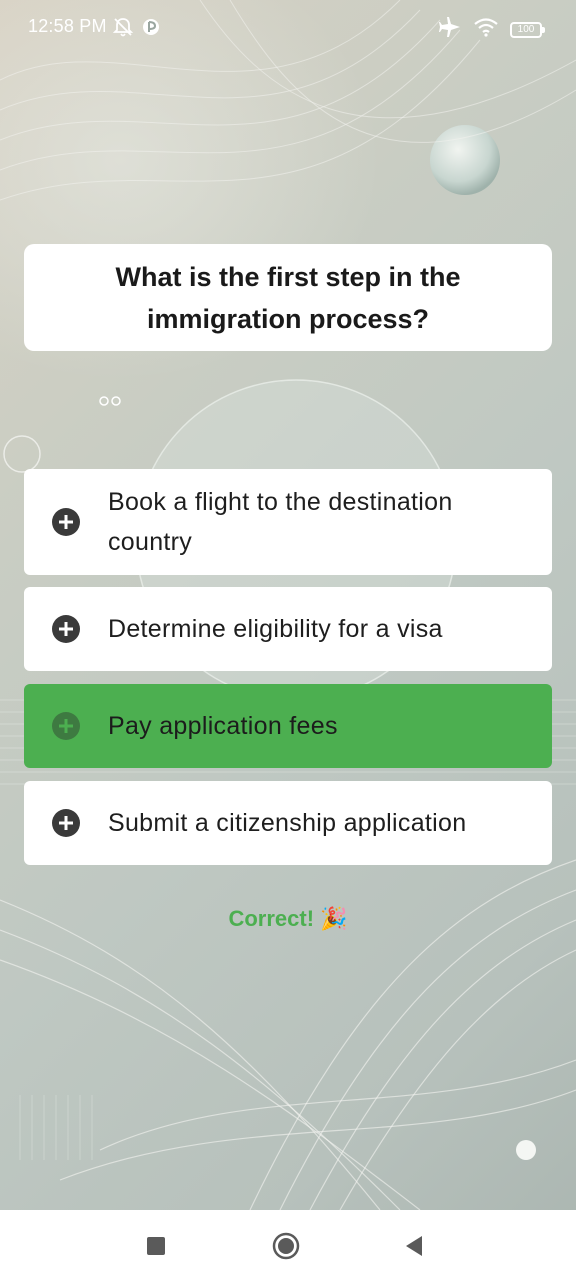 The height and width of the screenshot is (1280, 576). I want to click on mute-alarm-icon, so click(123, 29).